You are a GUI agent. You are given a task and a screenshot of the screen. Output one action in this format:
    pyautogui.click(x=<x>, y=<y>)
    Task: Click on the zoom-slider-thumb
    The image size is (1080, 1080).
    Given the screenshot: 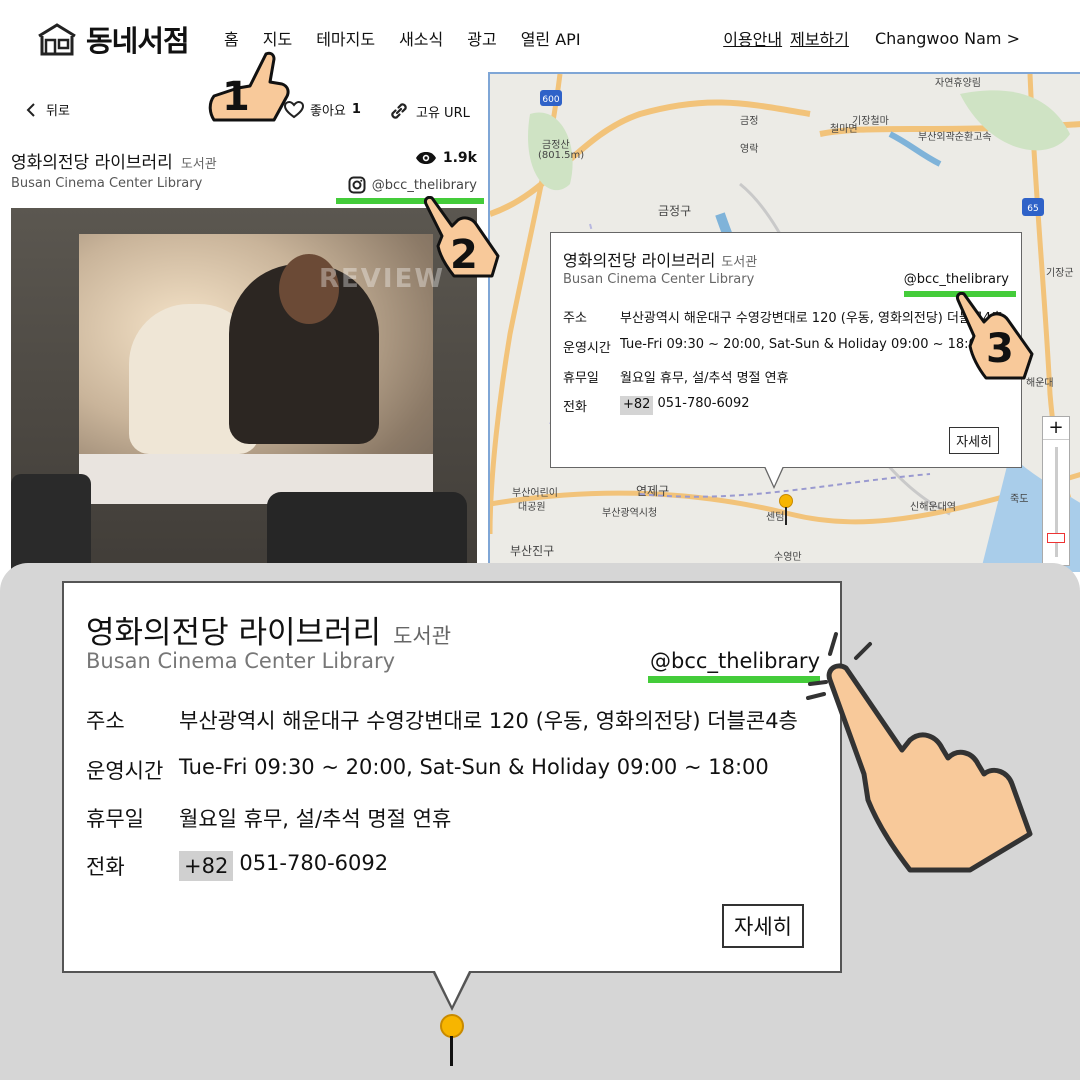 What is the action you would take?
    pyautogui.click(x=1056, y=538)
    